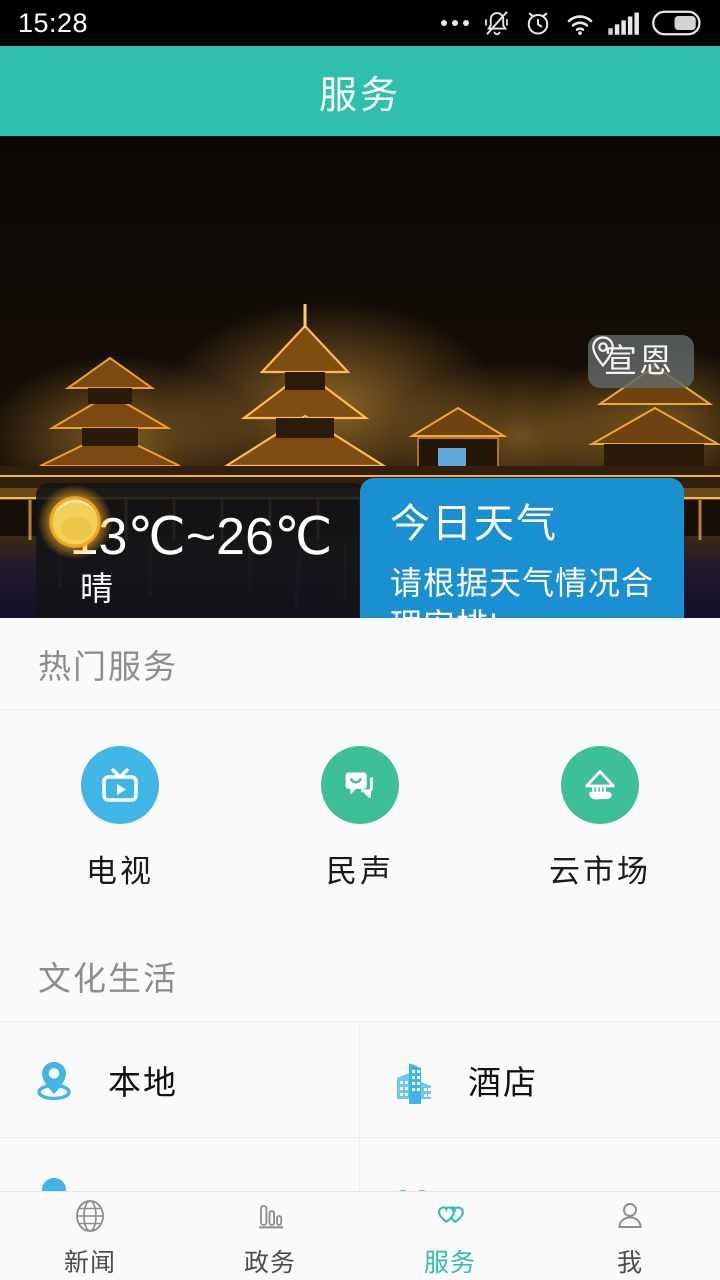 The image size is (720, 1280). What do you see at coordinates (503, 1082) in the screenshot?
I see `cultural-life-label: 酒店` at bounding box center [503, 1082].